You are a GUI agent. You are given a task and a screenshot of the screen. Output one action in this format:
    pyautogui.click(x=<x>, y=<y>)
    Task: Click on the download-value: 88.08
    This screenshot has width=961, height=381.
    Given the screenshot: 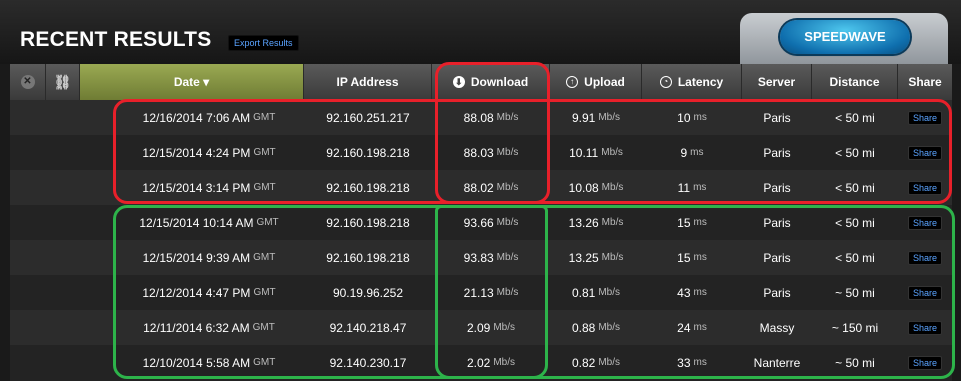 What is the action you would take?
    pyautogui.click(x=478, y=117)
    